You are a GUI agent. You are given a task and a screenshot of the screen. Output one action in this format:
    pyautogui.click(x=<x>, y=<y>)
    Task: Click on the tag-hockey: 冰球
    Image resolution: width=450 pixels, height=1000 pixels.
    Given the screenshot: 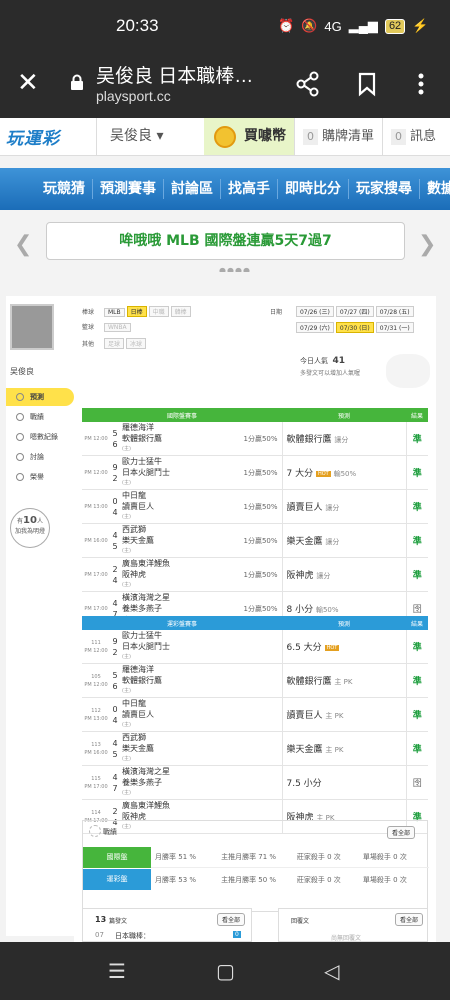 What is the action you would take?
    pyautogui.click(x=135, y=343)
    